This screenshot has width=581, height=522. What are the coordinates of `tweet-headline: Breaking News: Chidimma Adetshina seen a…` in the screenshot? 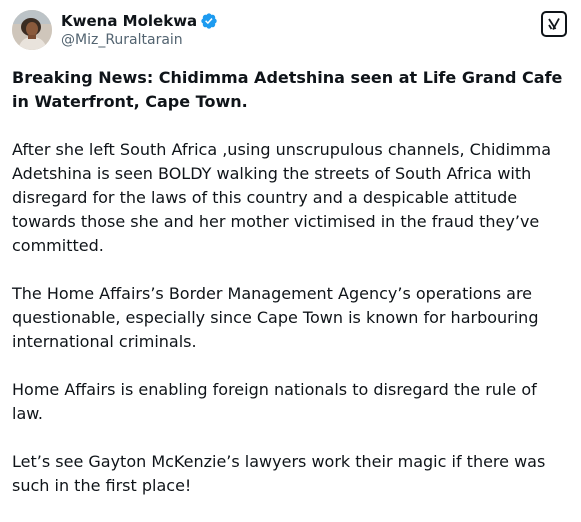 It's located at (287, 89).